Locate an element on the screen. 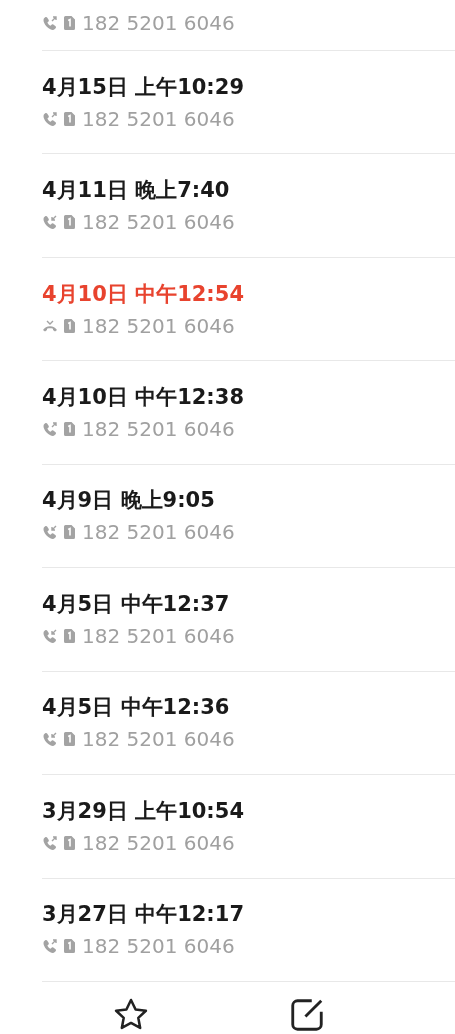 The width and height of the screenshot is (455, 1034). call-time: 3月29日 上午10:54 is located at coordinates (143, 811).